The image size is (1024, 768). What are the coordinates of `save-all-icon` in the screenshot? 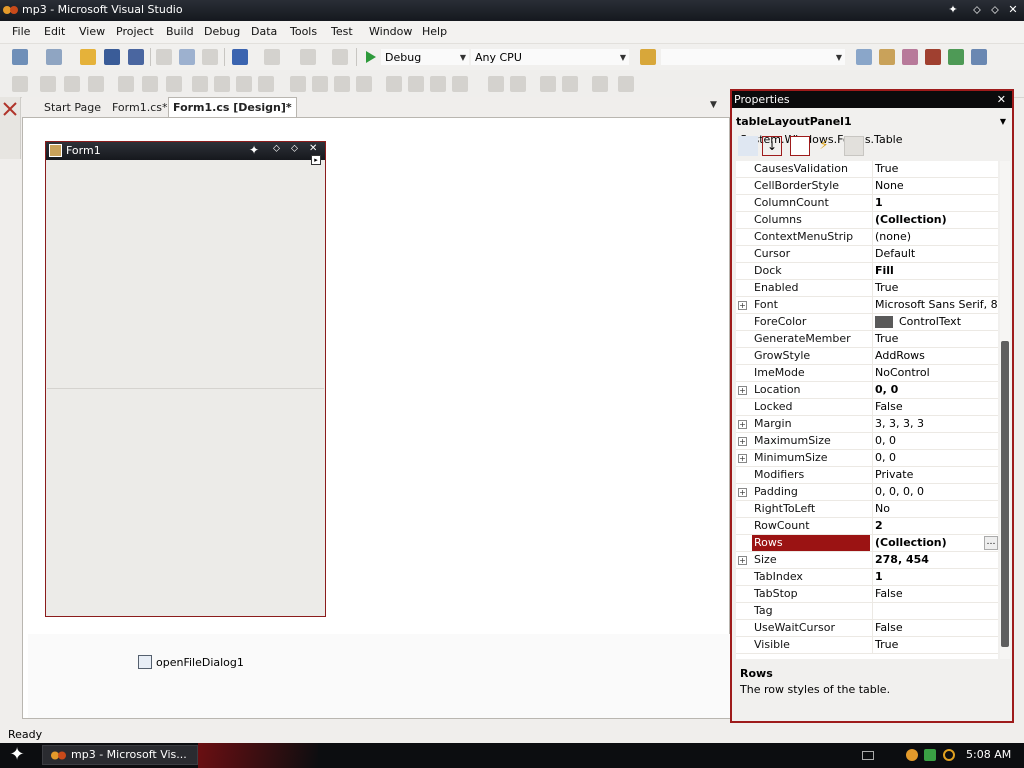 It's located at (136, 57).